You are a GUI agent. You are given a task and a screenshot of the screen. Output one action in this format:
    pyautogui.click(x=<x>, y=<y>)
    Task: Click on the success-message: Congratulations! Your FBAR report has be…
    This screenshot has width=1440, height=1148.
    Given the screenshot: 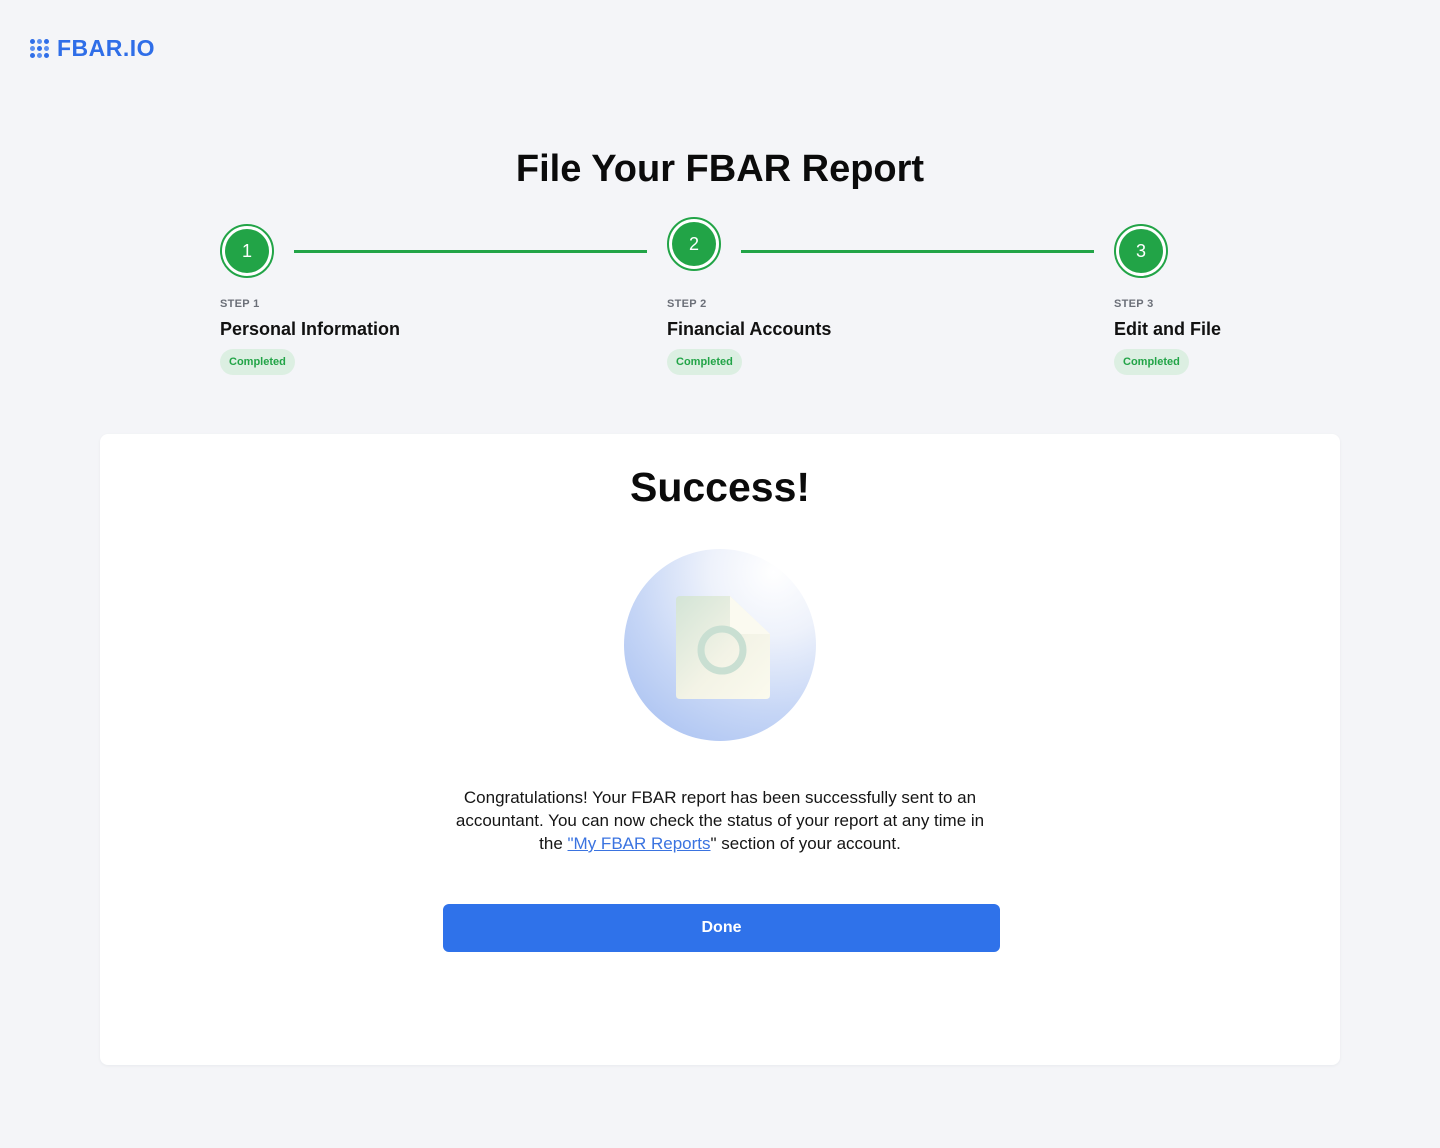 What is the action you would take?
    pyautogui.click(x=720, y=820)
    